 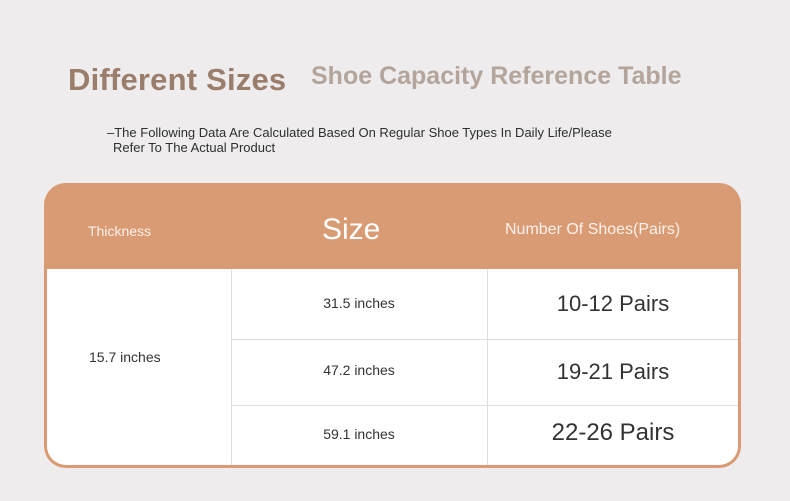 What do you see at coordinates (125, 357) in the screenshot?
I see `thickness-value: 15.7 inches` at bounding box center [125, 357].